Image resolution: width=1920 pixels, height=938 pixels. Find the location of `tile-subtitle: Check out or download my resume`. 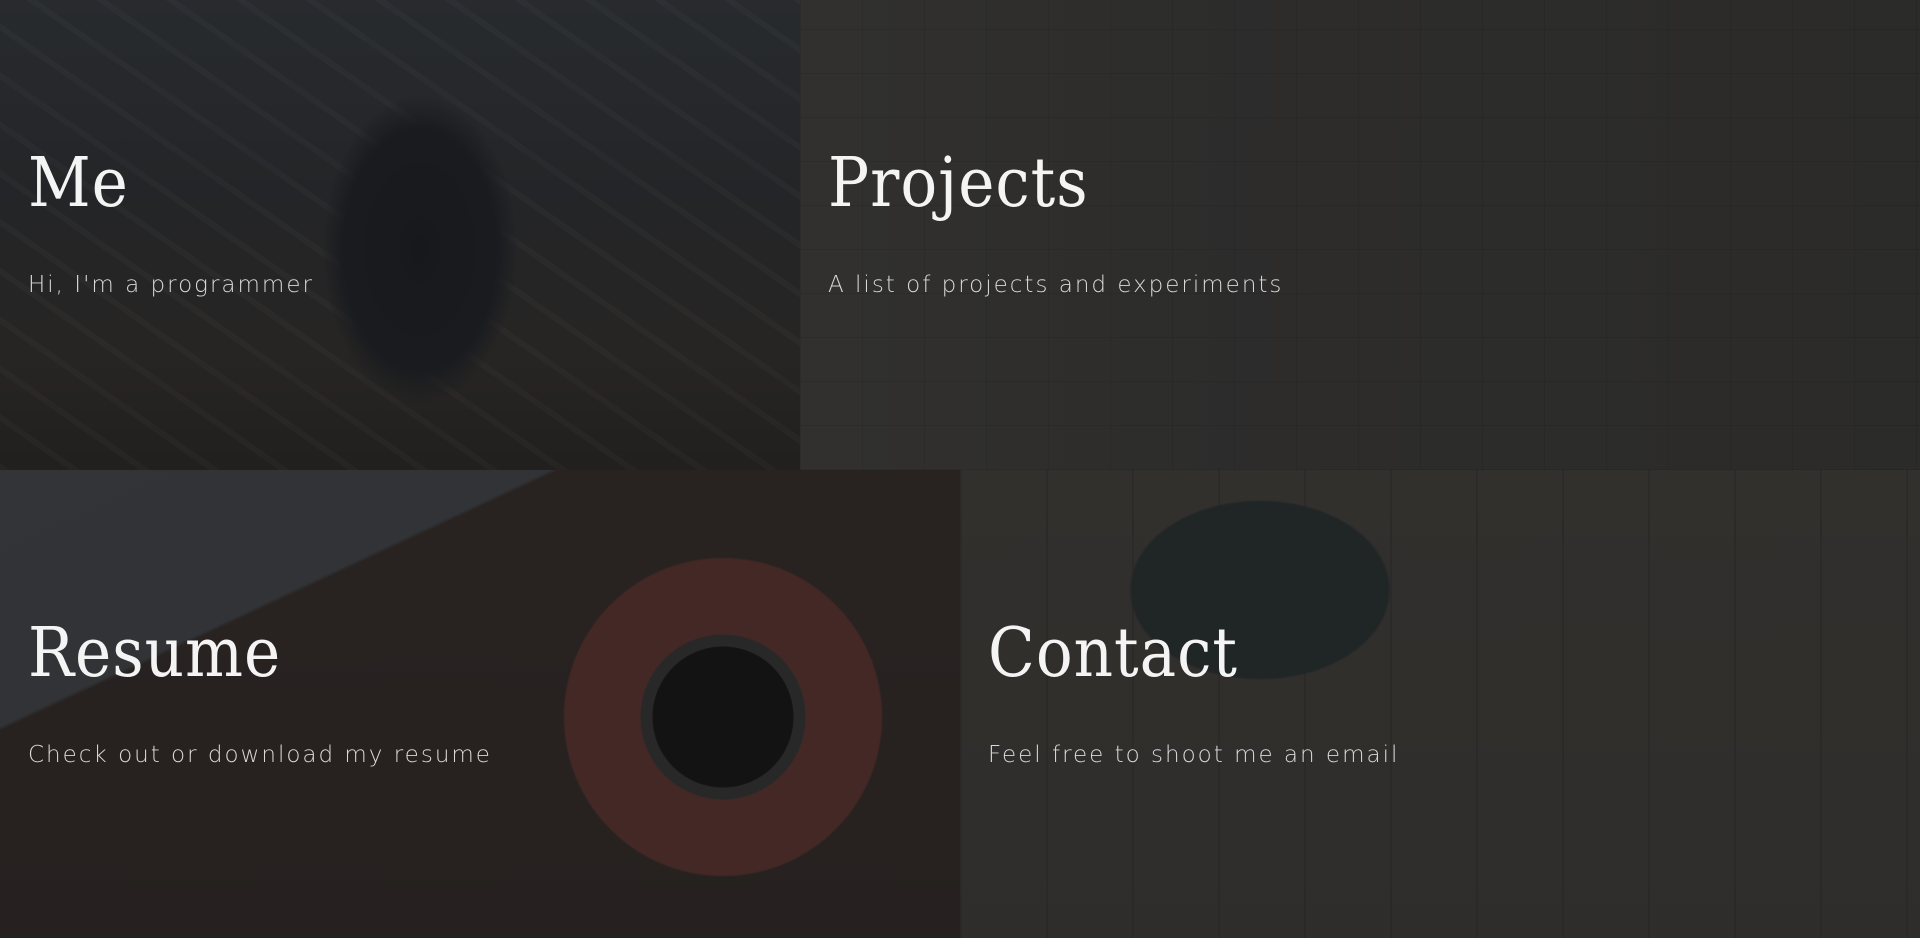

tile-subtitle: Check out or download my resume is located at coordinates (260, 755).